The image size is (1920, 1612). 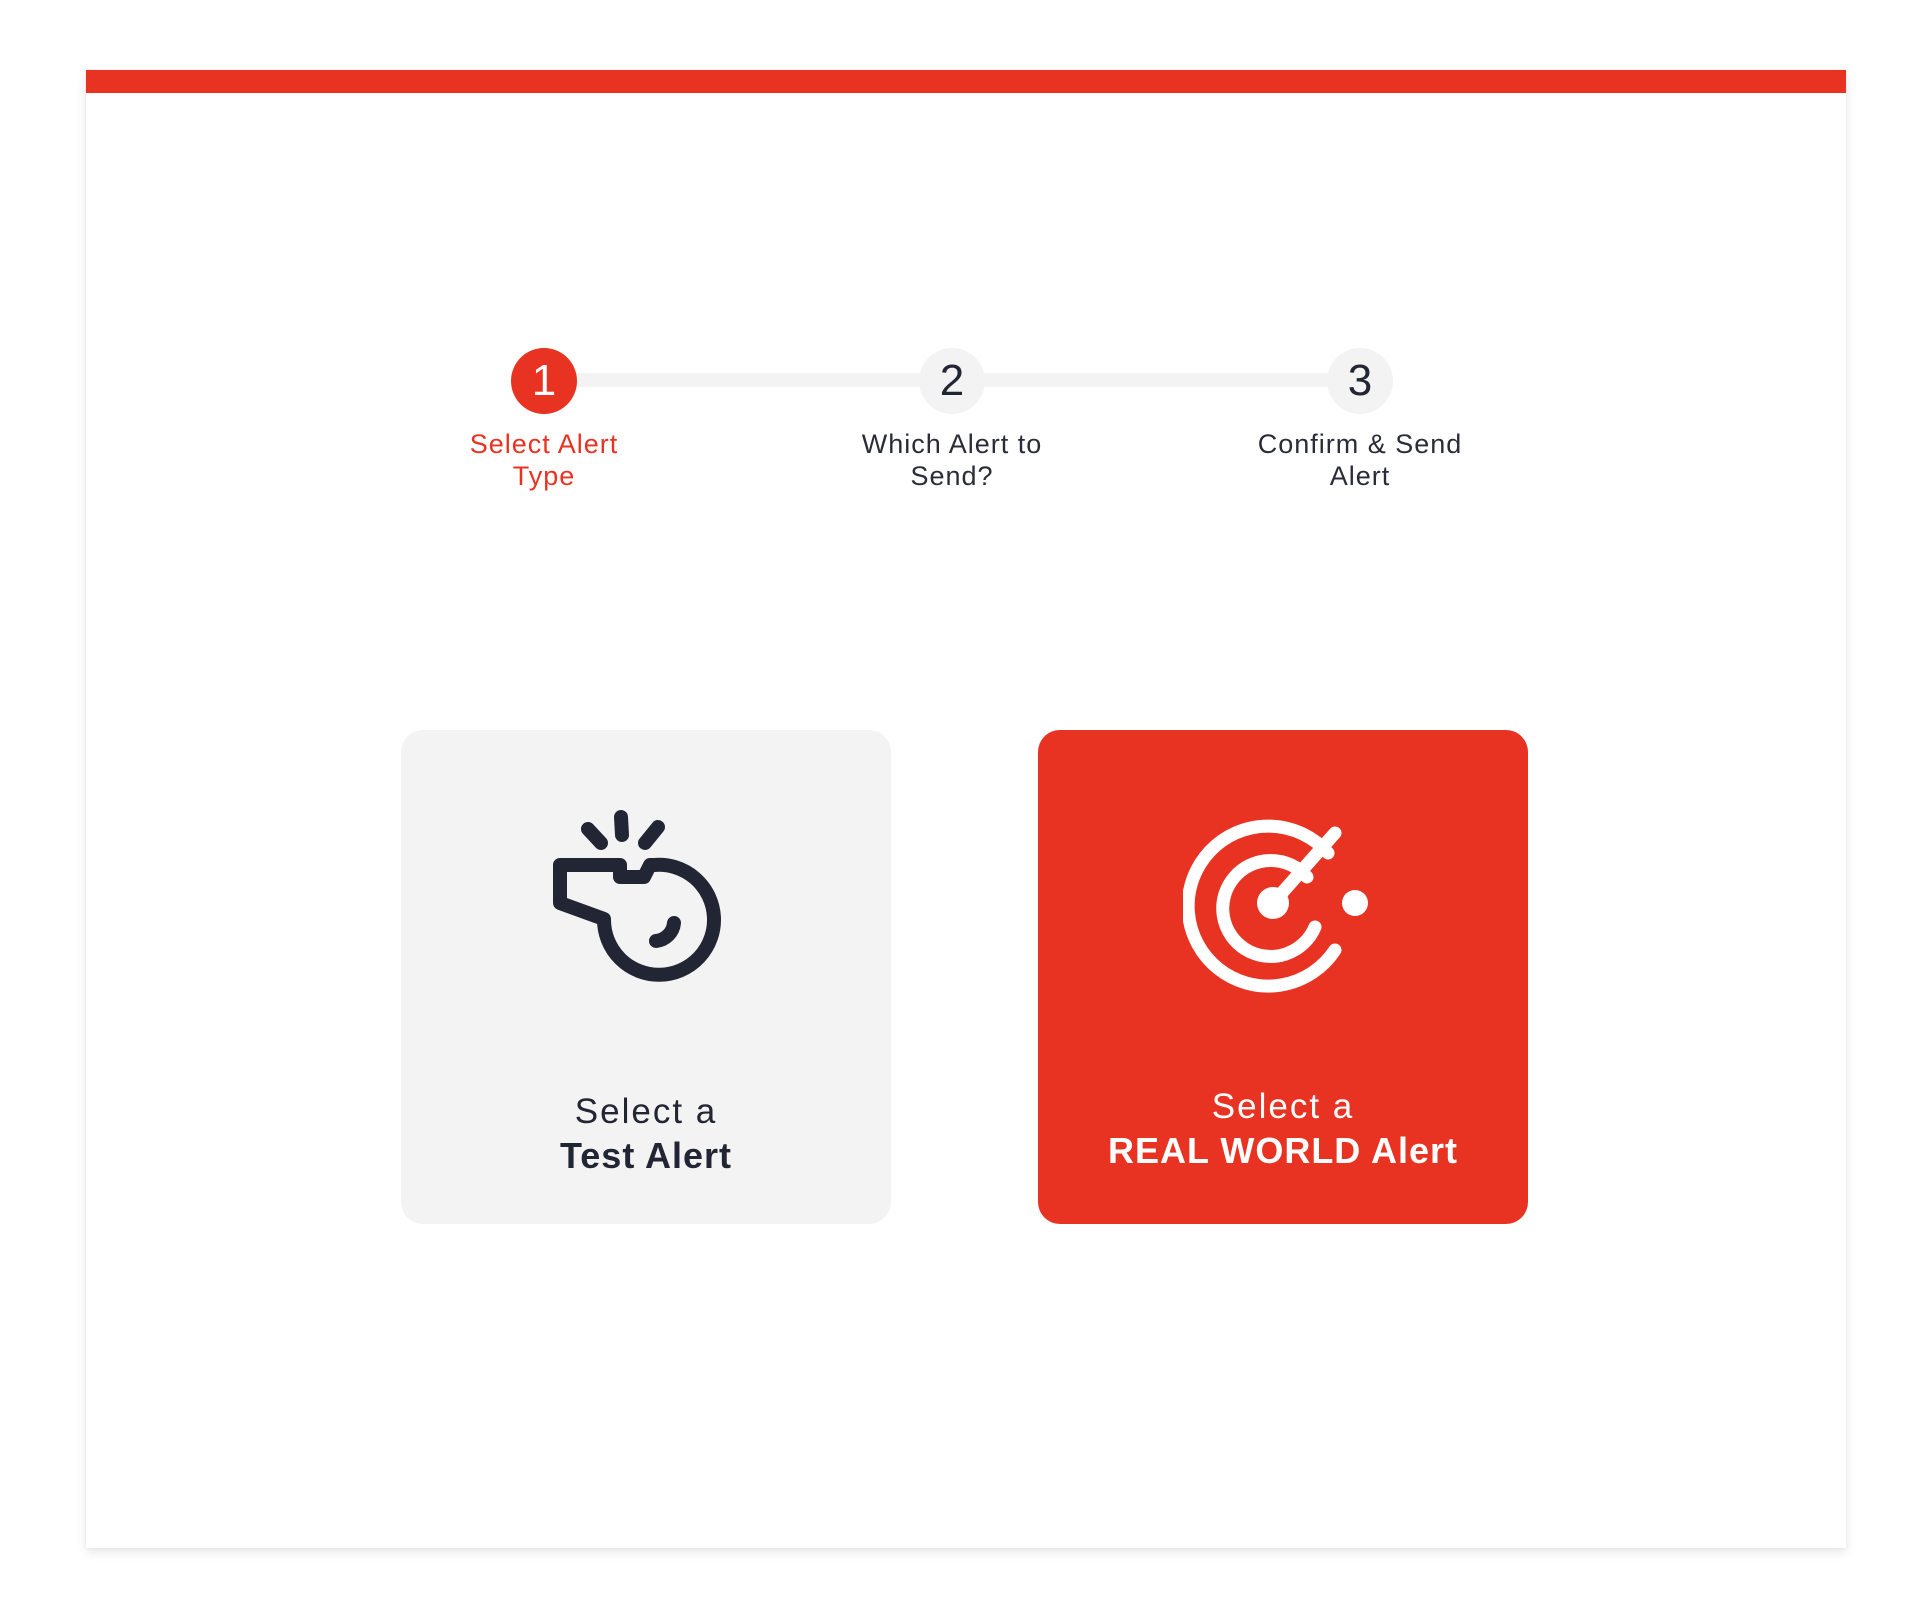 I want to click on test-alert-text: Select a Test Alert, so click(x=646, y=1134).